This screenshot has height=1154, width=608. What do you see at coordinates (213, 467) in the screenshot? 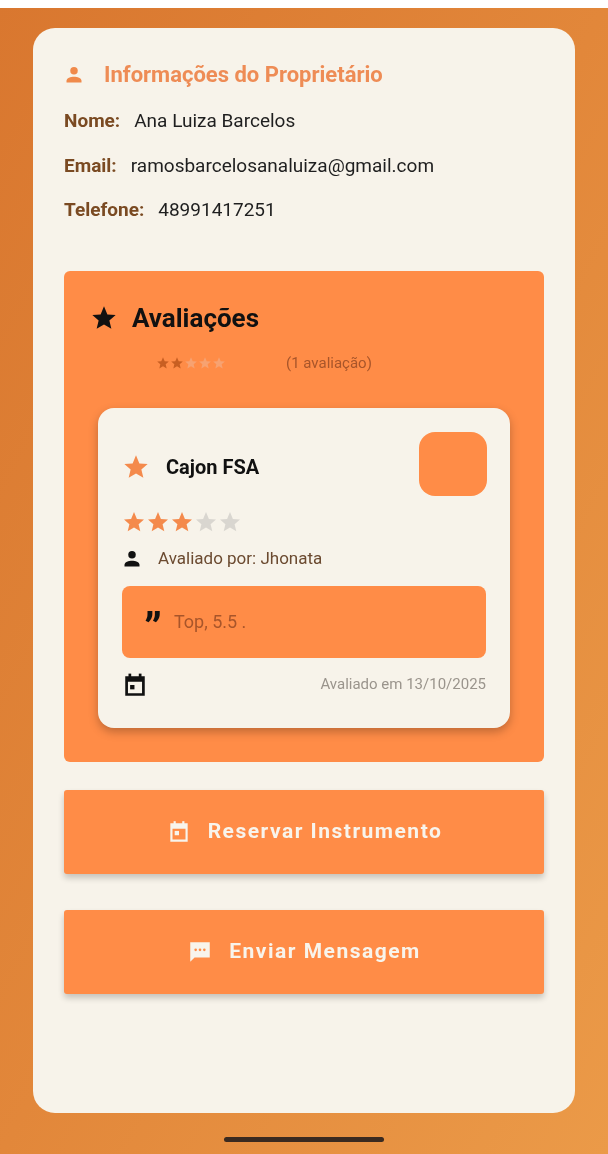
I see `instrument-name: Cajon FSA` at bounding box center [213, 467].